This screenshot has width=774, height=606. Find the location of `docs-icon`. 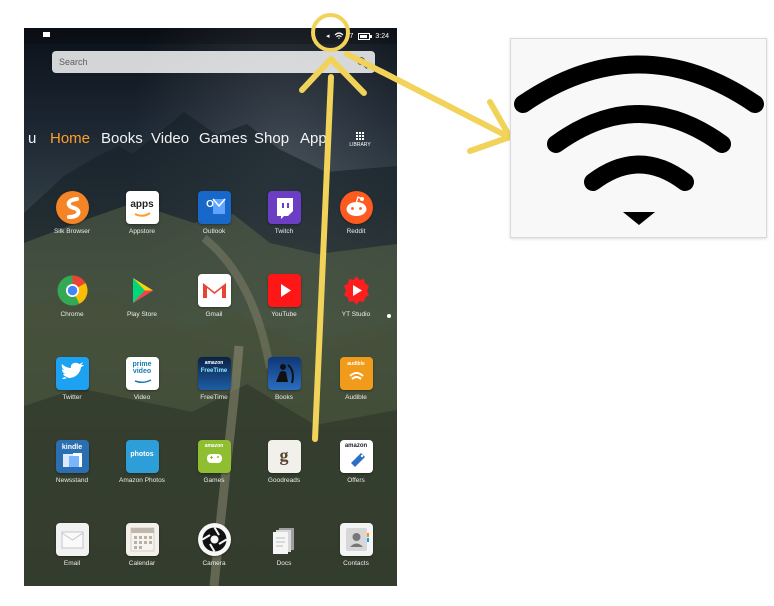

docs-icon is located at coordinates (284, 539).